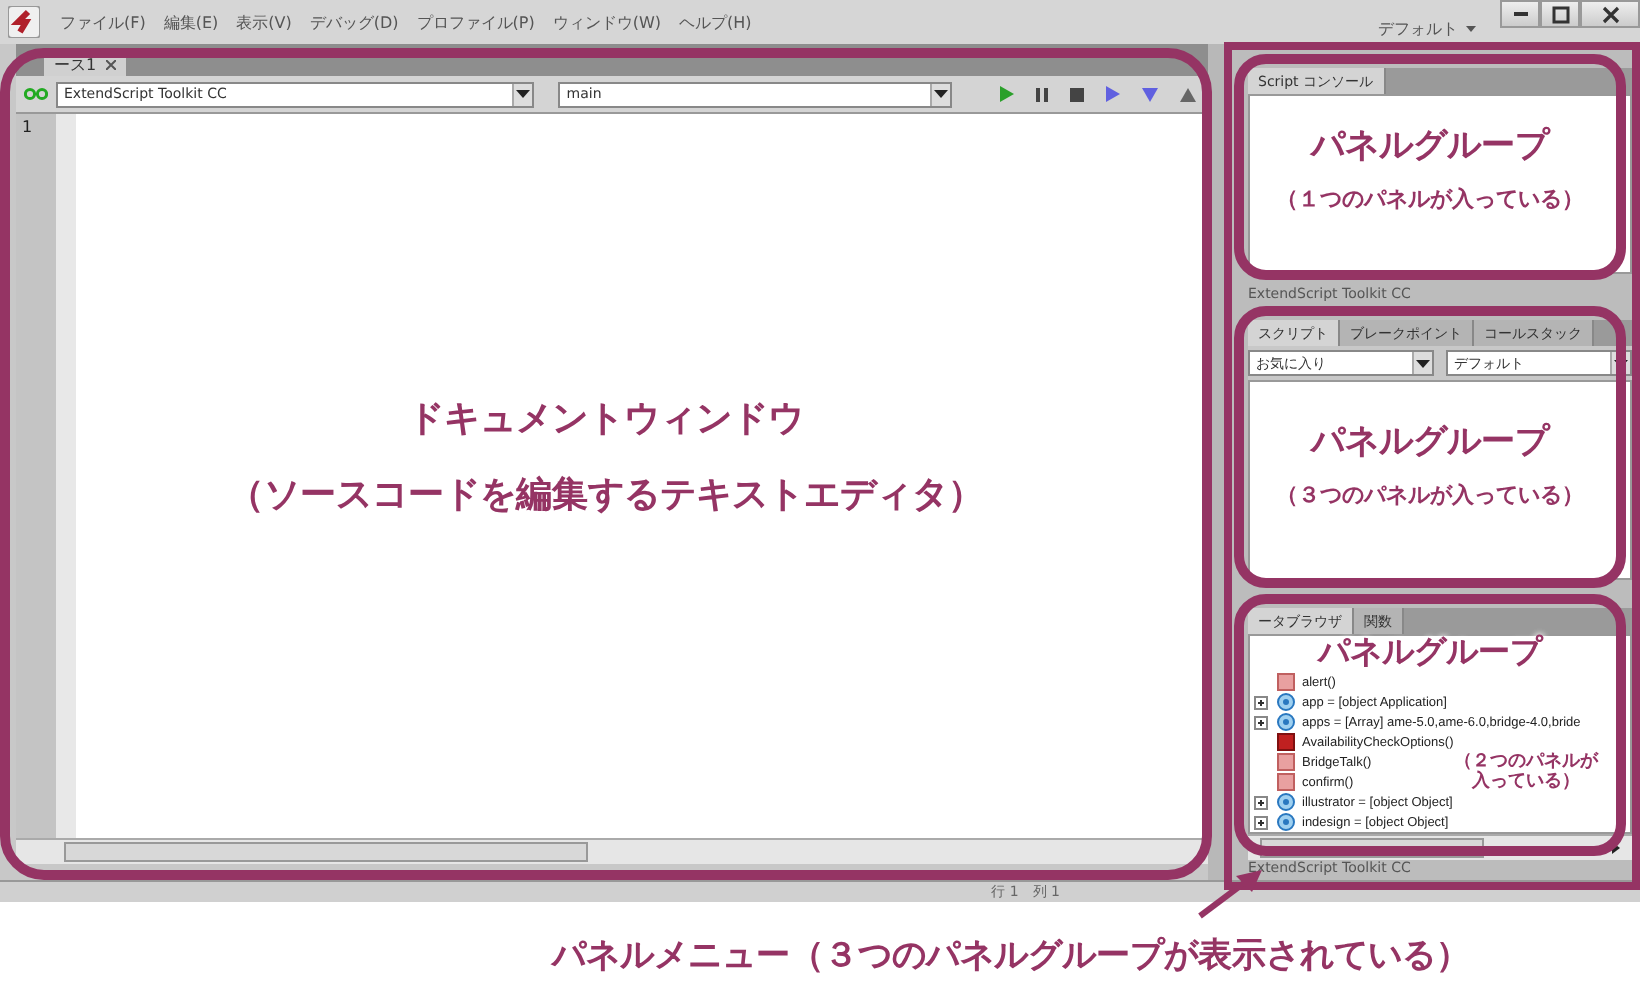  What do you see at coordinates (1430, 198) in the screenshot?
I see `callout-note: （１つのパネルが入っている）` at bounding box center [1430, 198].